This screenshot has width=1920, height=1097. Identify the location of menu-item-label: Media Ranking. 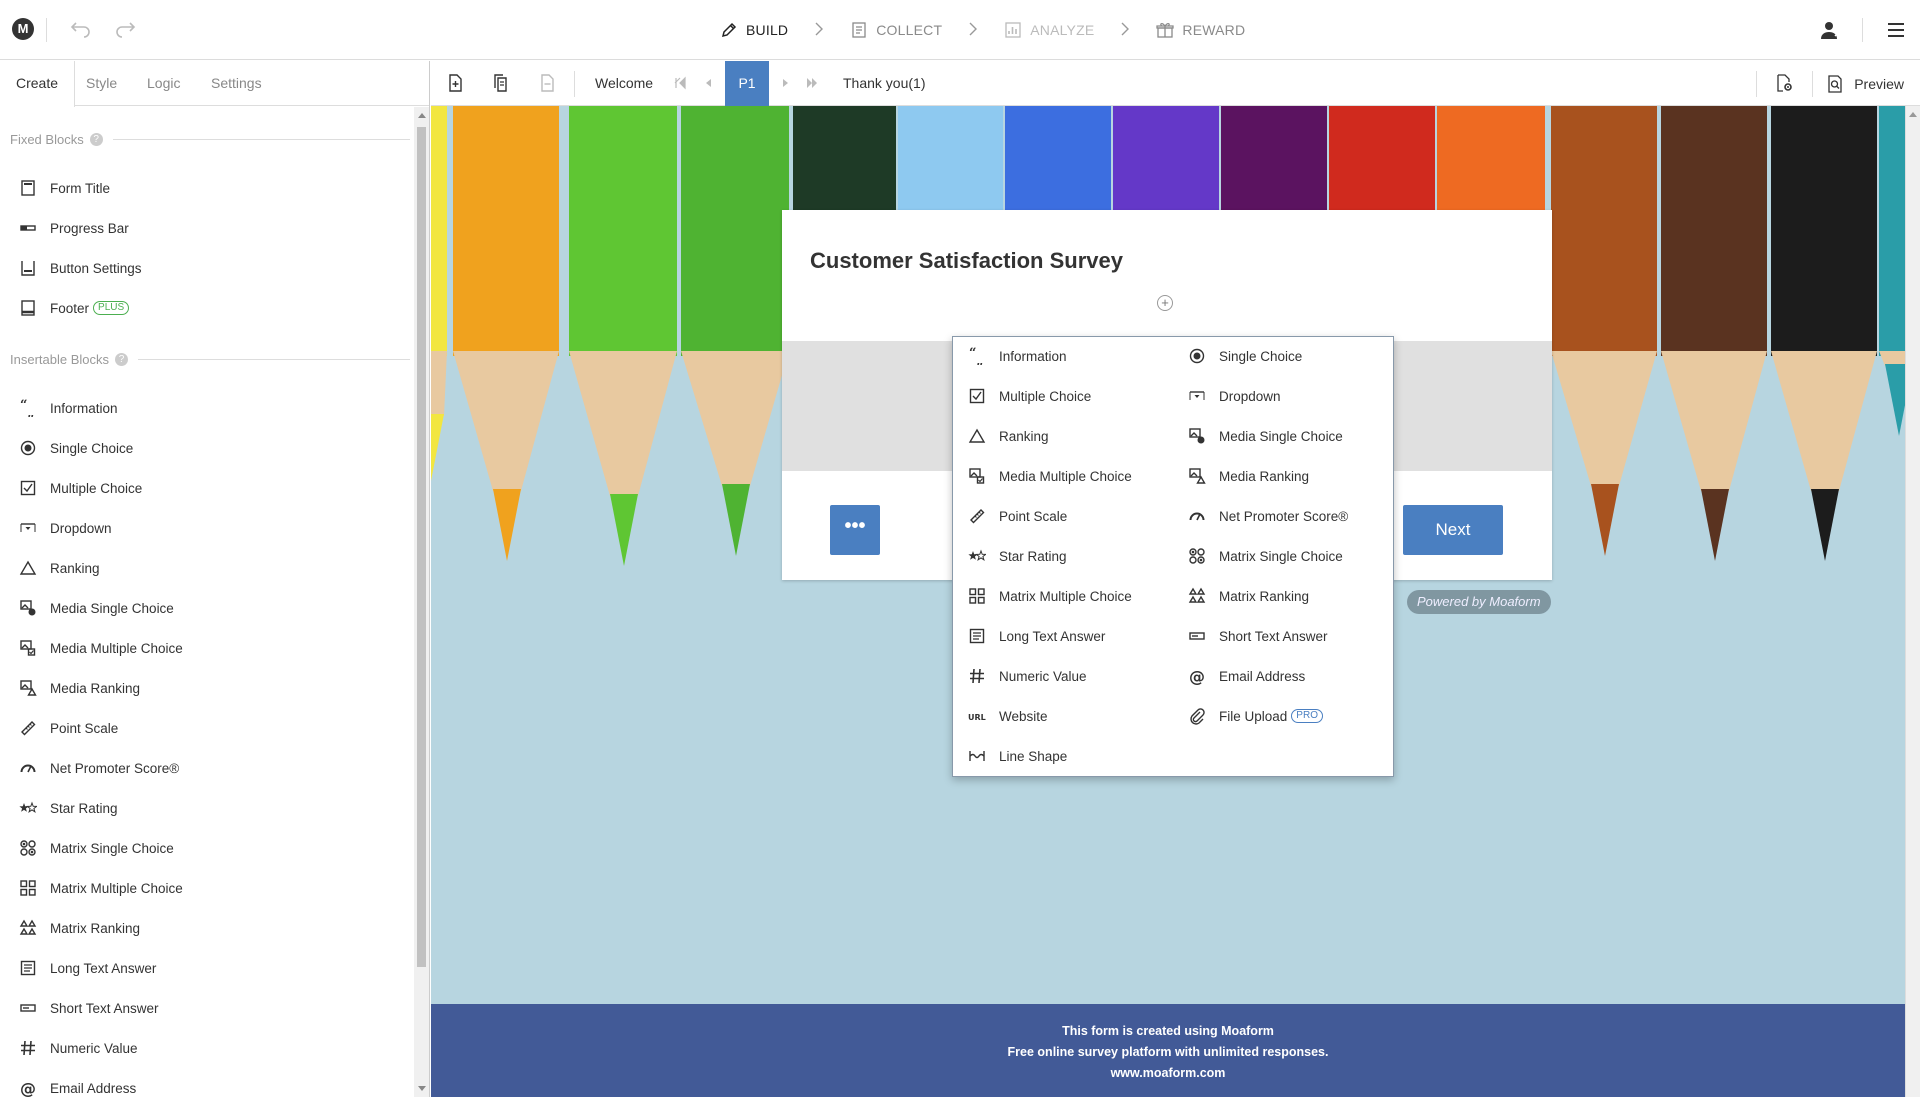
(1264, 476).